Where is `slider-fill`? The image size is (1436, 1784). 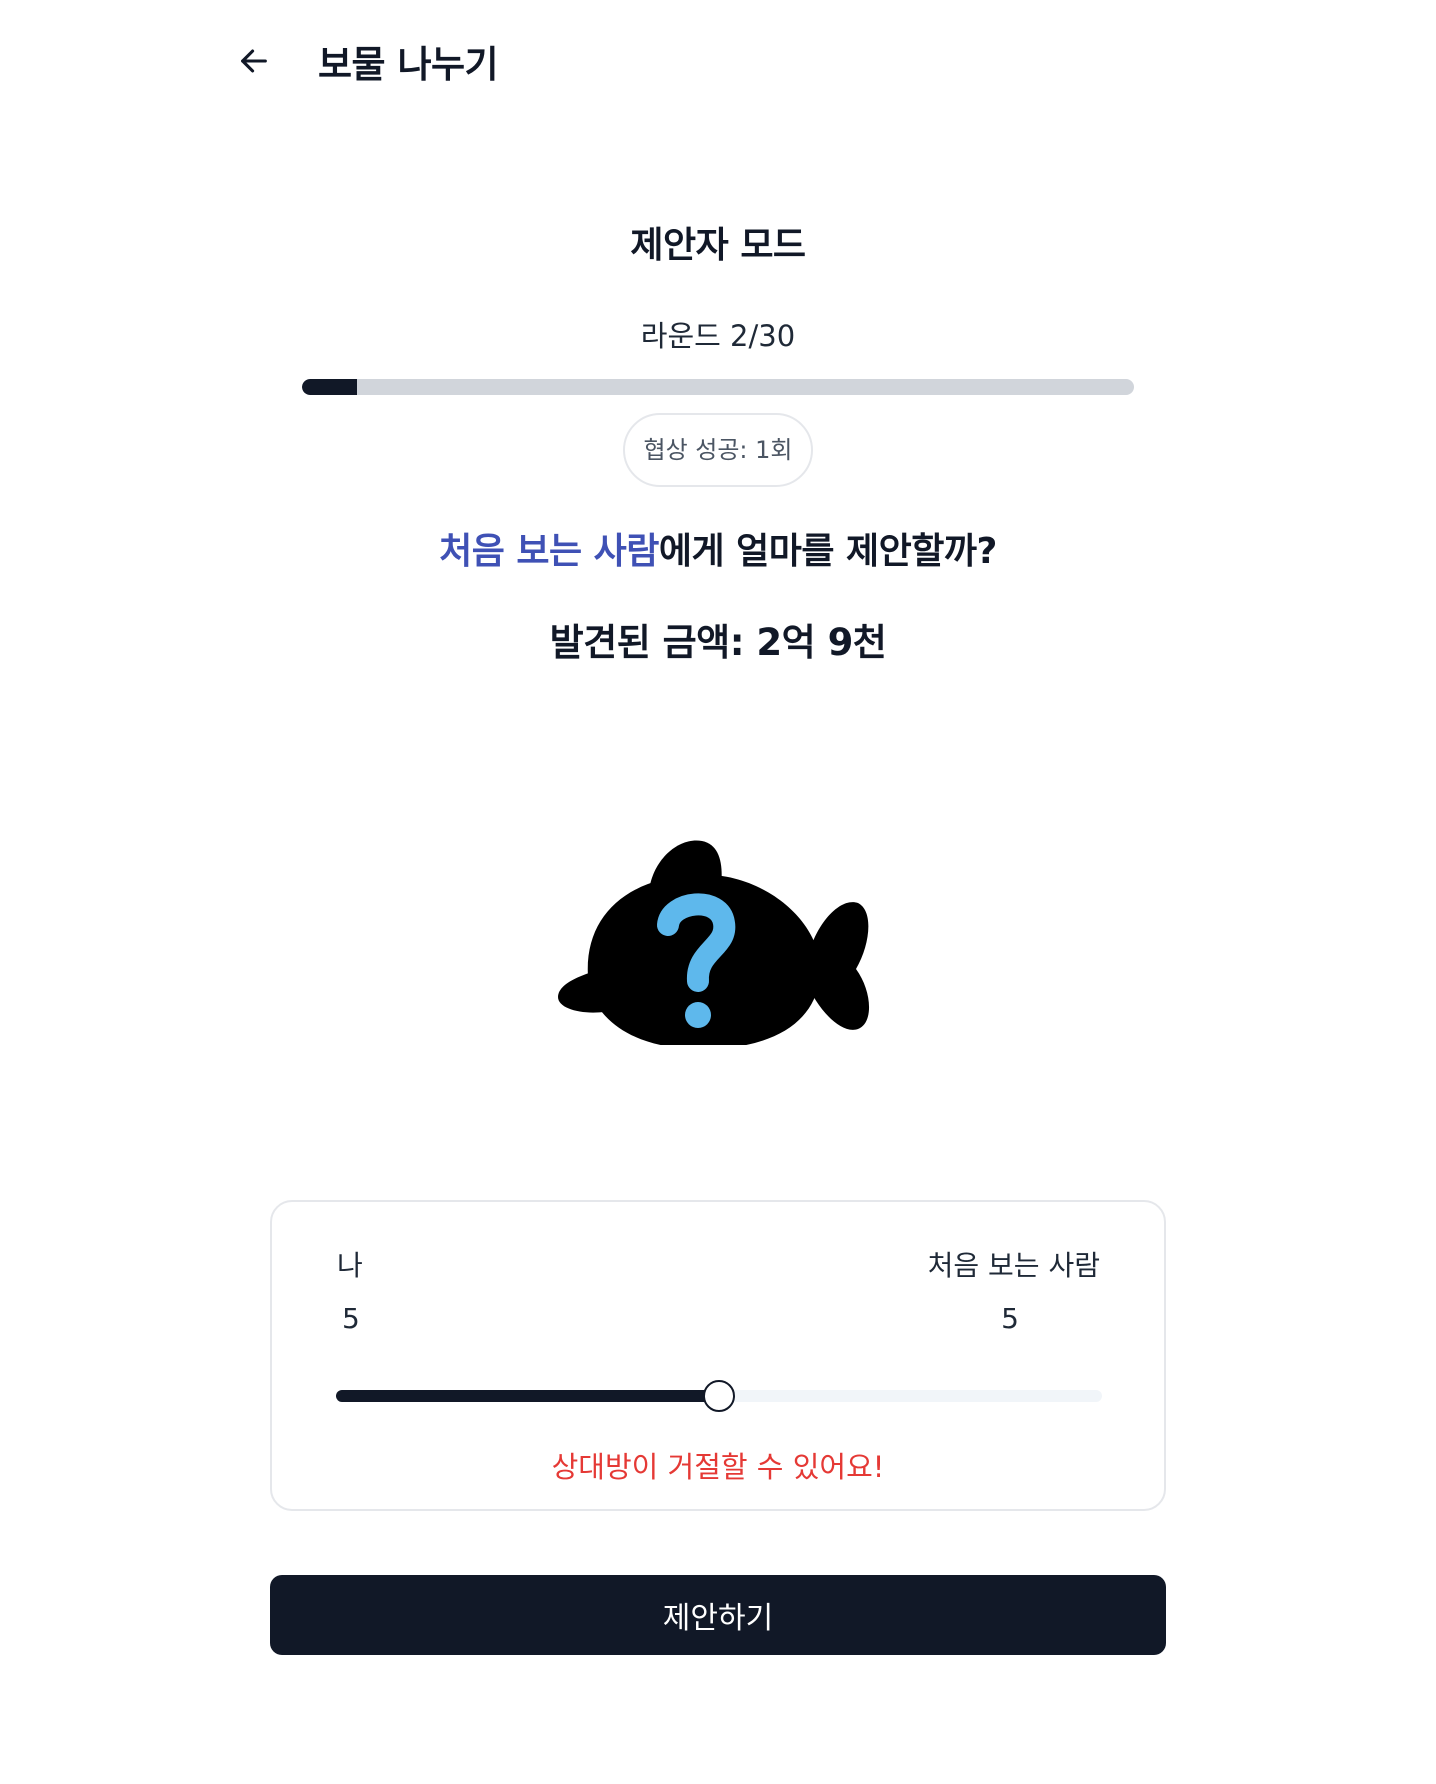
slider-fill is located at coordinates (527, 1396).